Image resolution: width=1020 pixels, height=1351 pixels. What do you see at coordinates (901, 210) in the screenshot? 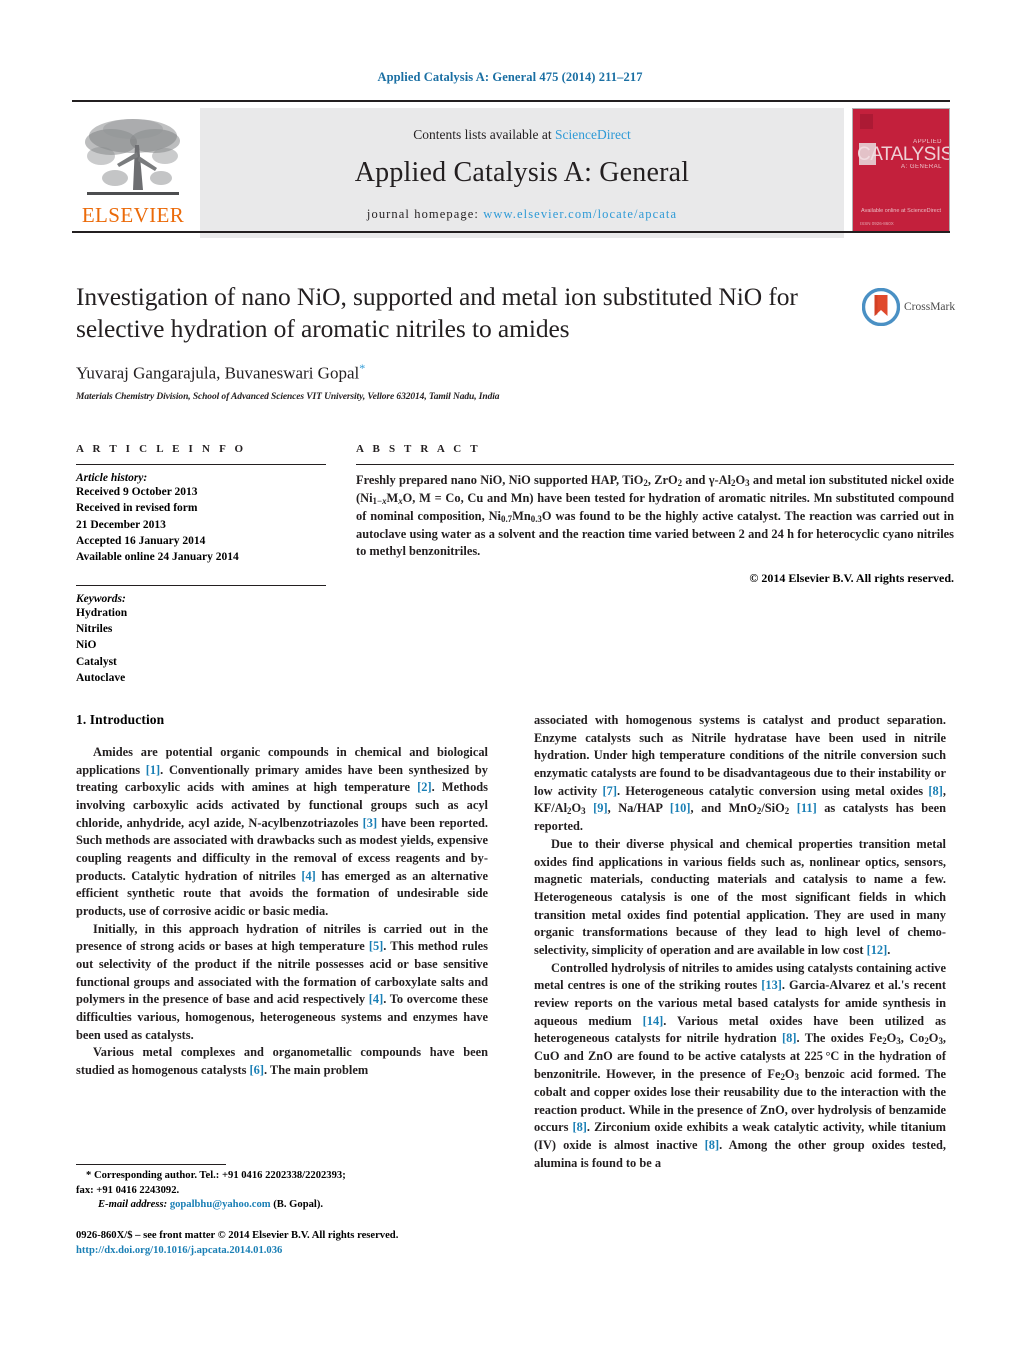
I see `cover-footer-note: Available online at ScienceDirect` at bounding box center [901, 210].